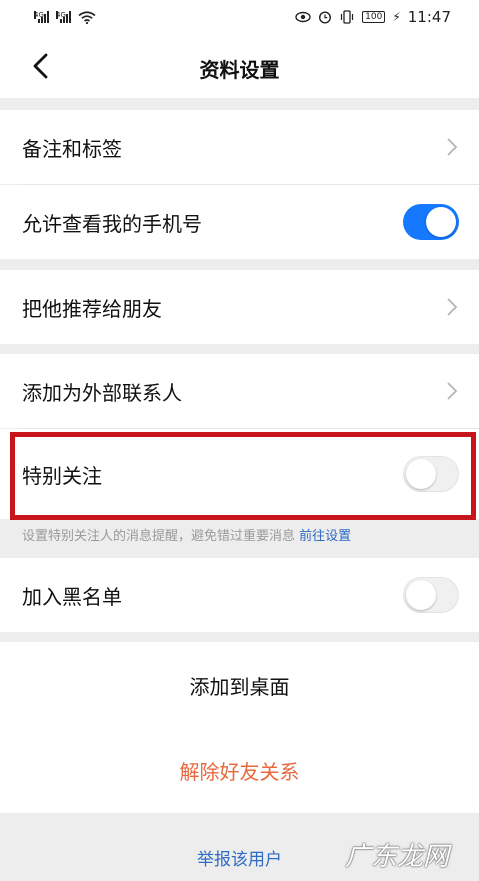  I want to click on page-title: 资料设置, so click(239, 70).